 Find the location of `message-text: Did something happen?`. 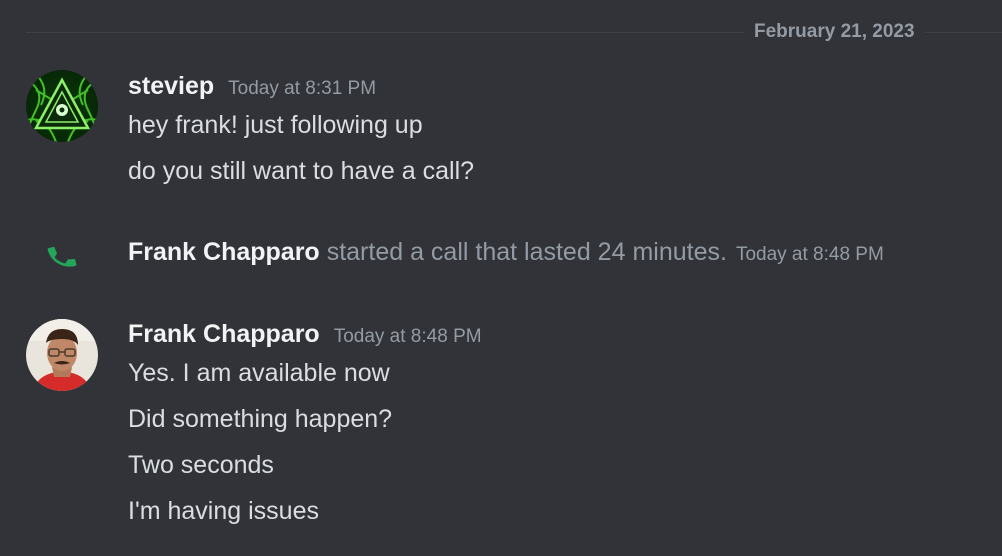

message-text: Did something happen? is located at coordinates (260, 419).